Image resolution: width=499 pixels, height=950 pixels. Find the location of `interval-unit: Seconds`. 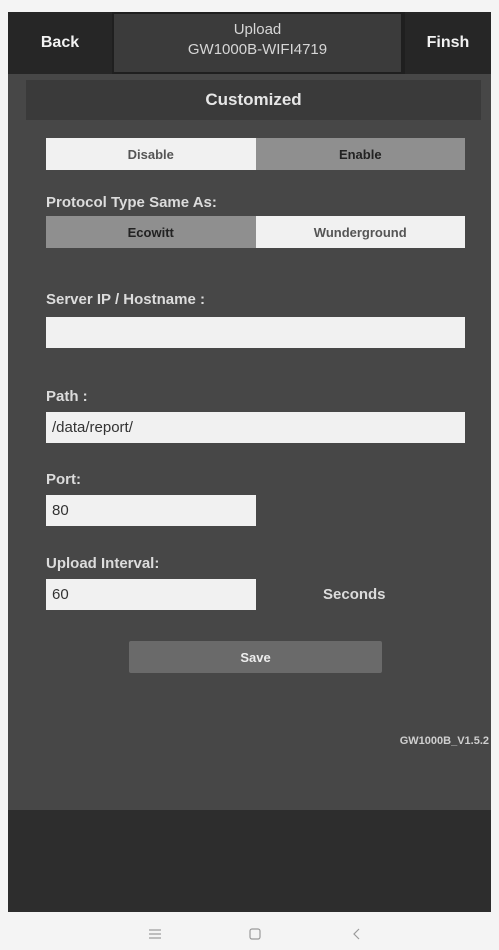

interval-unit: Seconds is located at coordinates (354, 594).